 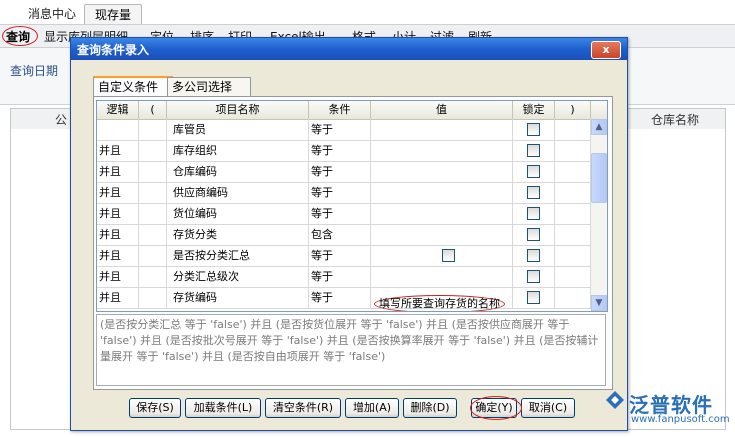 I want to click on col-value: 值, so click(x=442, y=110).